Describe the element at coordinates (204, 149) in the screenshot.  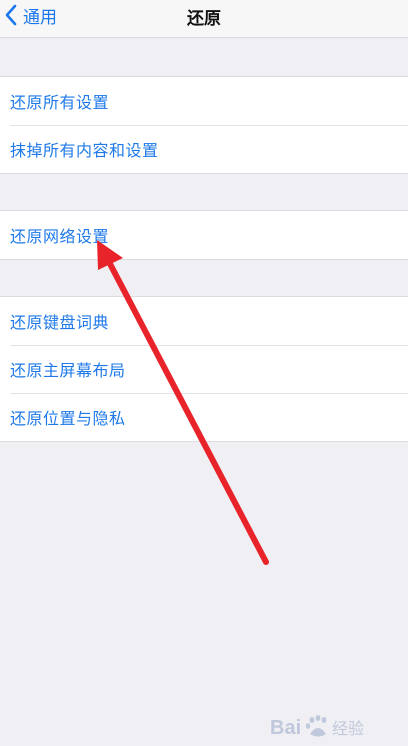
I see `erase-all-content-cell: 抹掉所有内容和设置` at that location.